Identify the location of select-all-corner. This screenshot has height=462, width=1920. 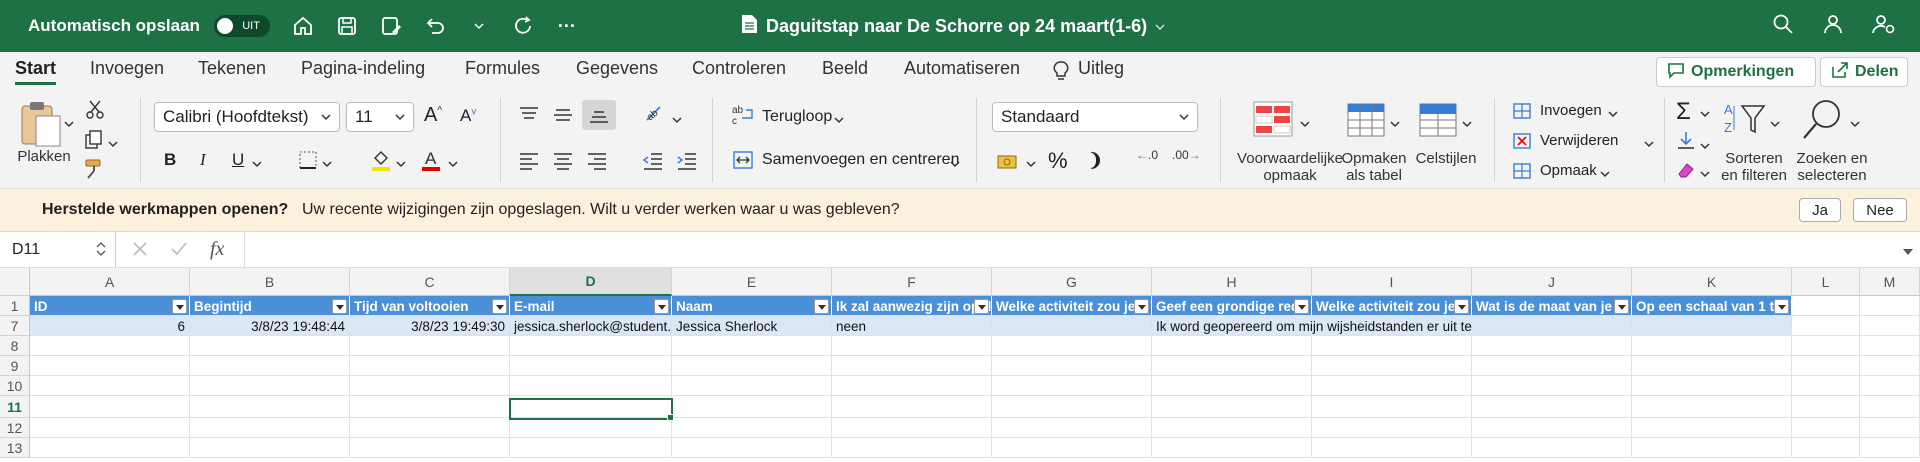
(15, 282).